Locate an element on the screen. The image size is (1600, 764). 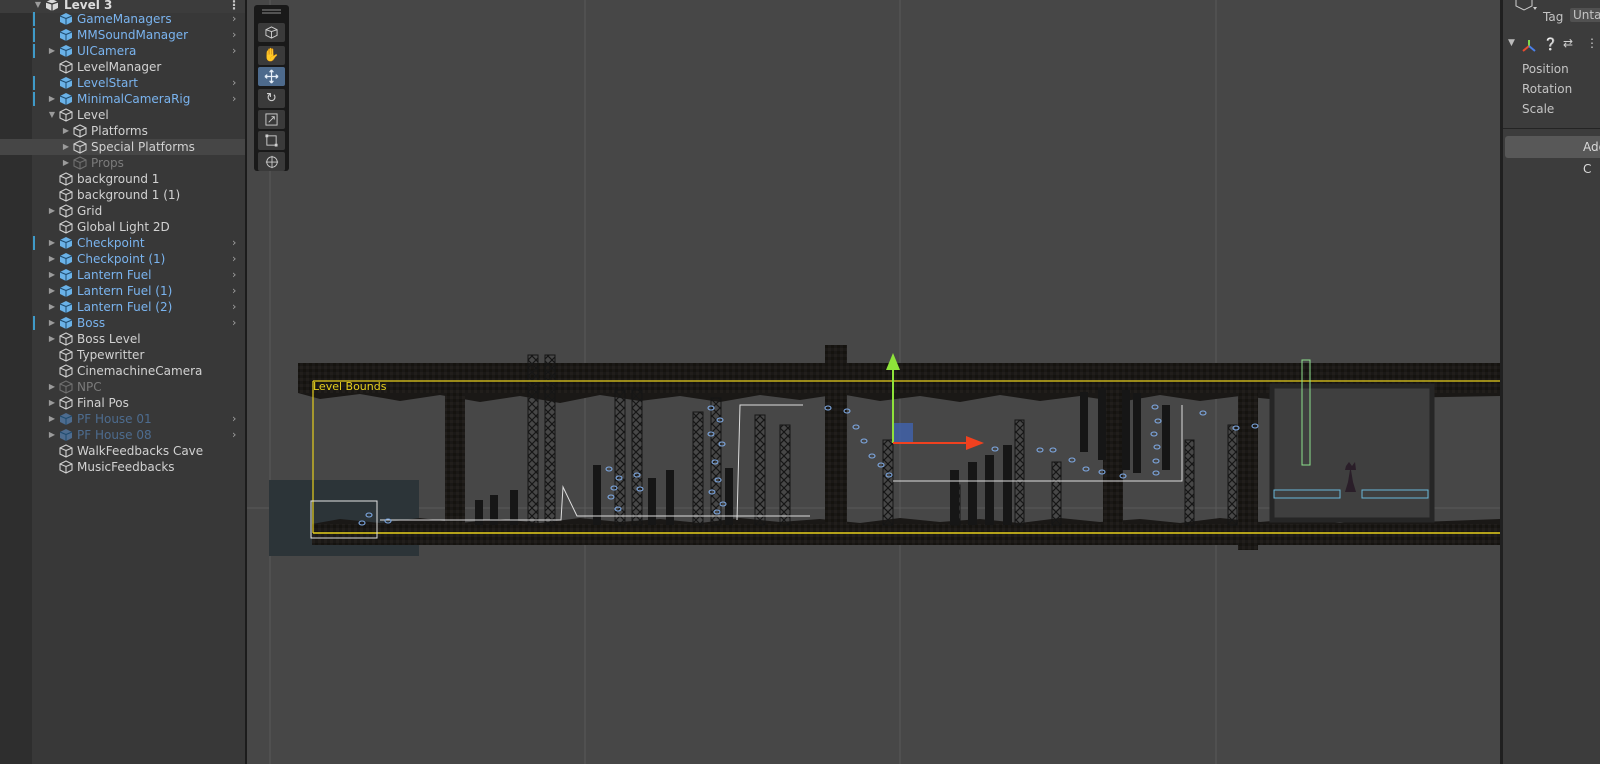
hierarchy-item-label: Lantern Fuel (2) is located at coordinates (125, 307).